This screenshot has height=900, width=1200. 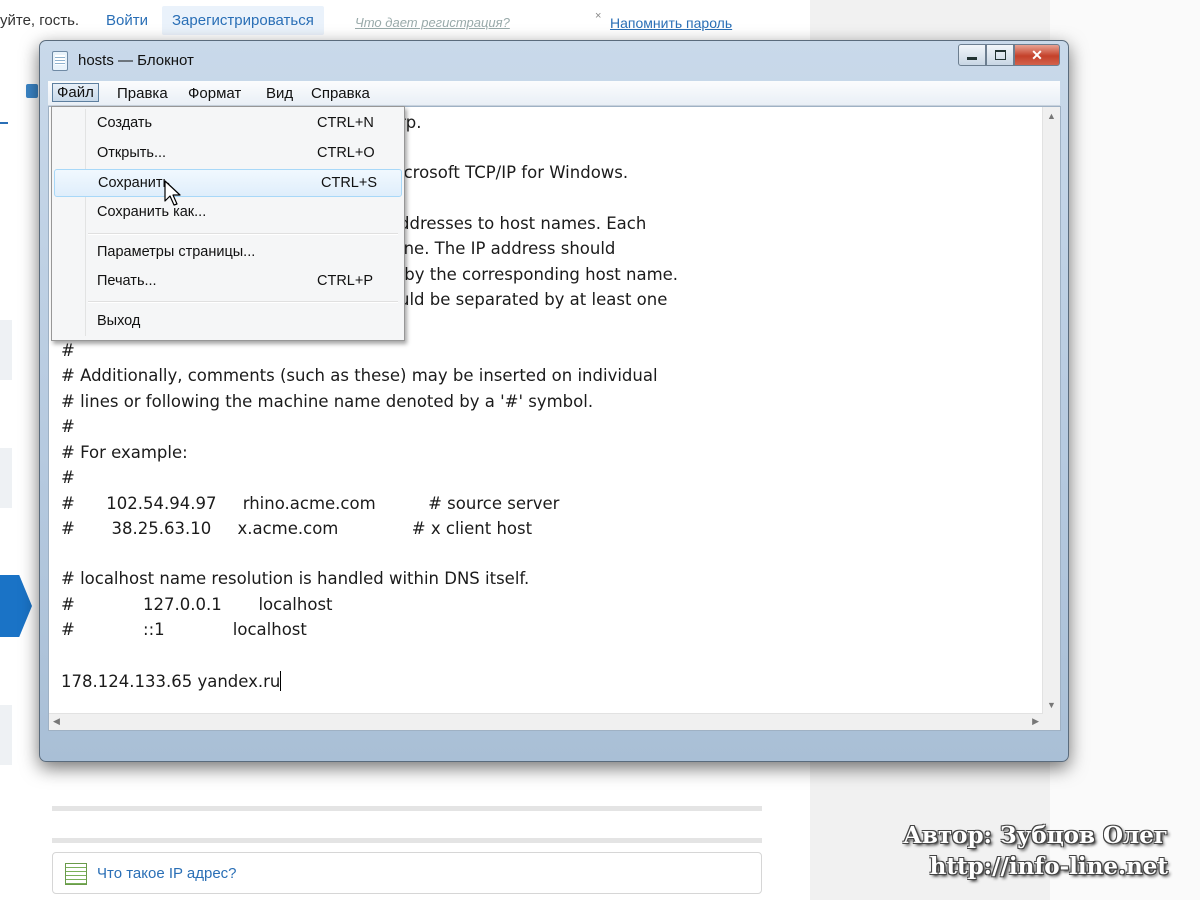 What do you see at coordinates (345, 281) in the screenshot?
I see `menu-item-shortcut: CTRL+P` at bounding box center [345, 281].